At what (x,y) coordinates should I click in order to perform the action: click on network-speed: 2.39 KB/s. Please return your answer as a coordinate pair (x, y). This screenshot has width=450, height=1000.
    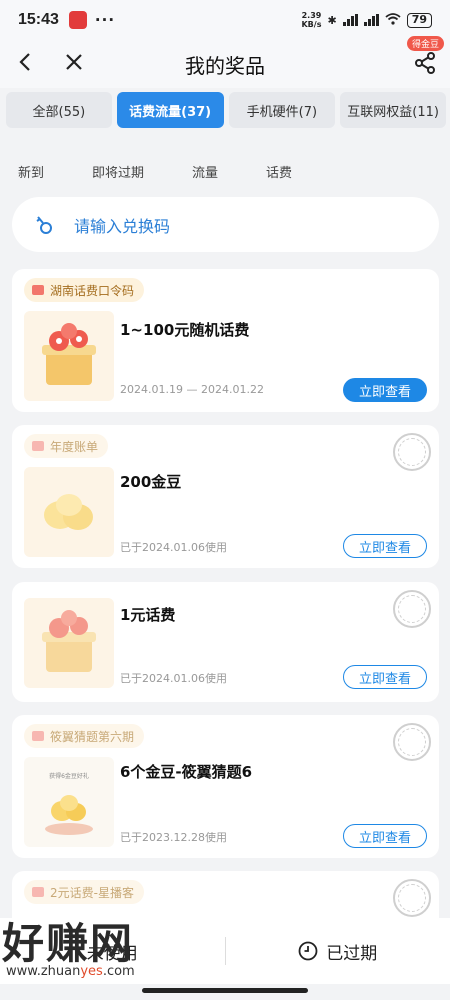
    Looking at the image, I should click on (311, 20).